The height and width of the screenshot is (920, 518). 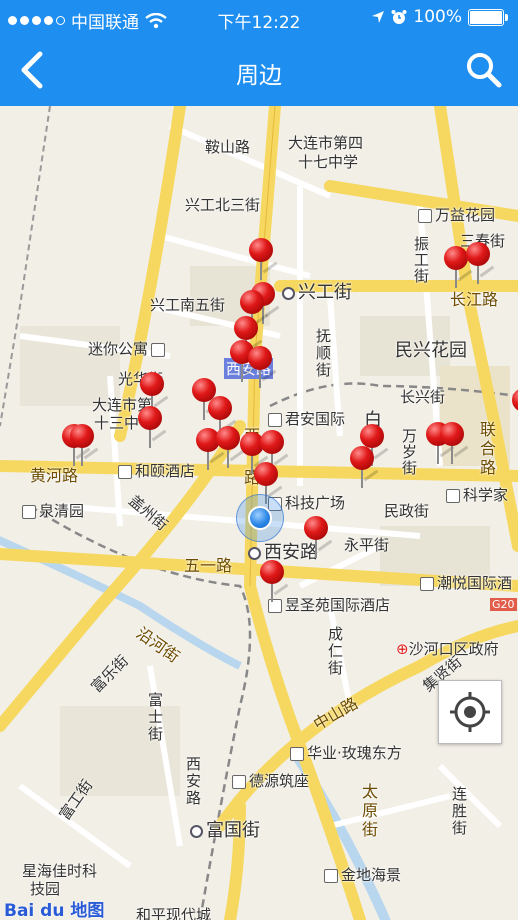 I want to click on nav-bar: 周边, so click(x=259, y=71).